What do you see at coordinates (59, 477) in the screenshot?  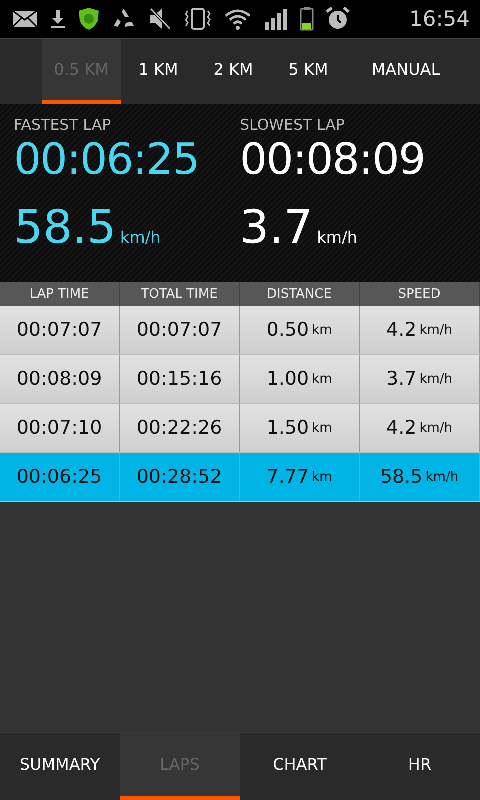 I see `cell-value: 00:06:25` at bounding box center [59, 477].